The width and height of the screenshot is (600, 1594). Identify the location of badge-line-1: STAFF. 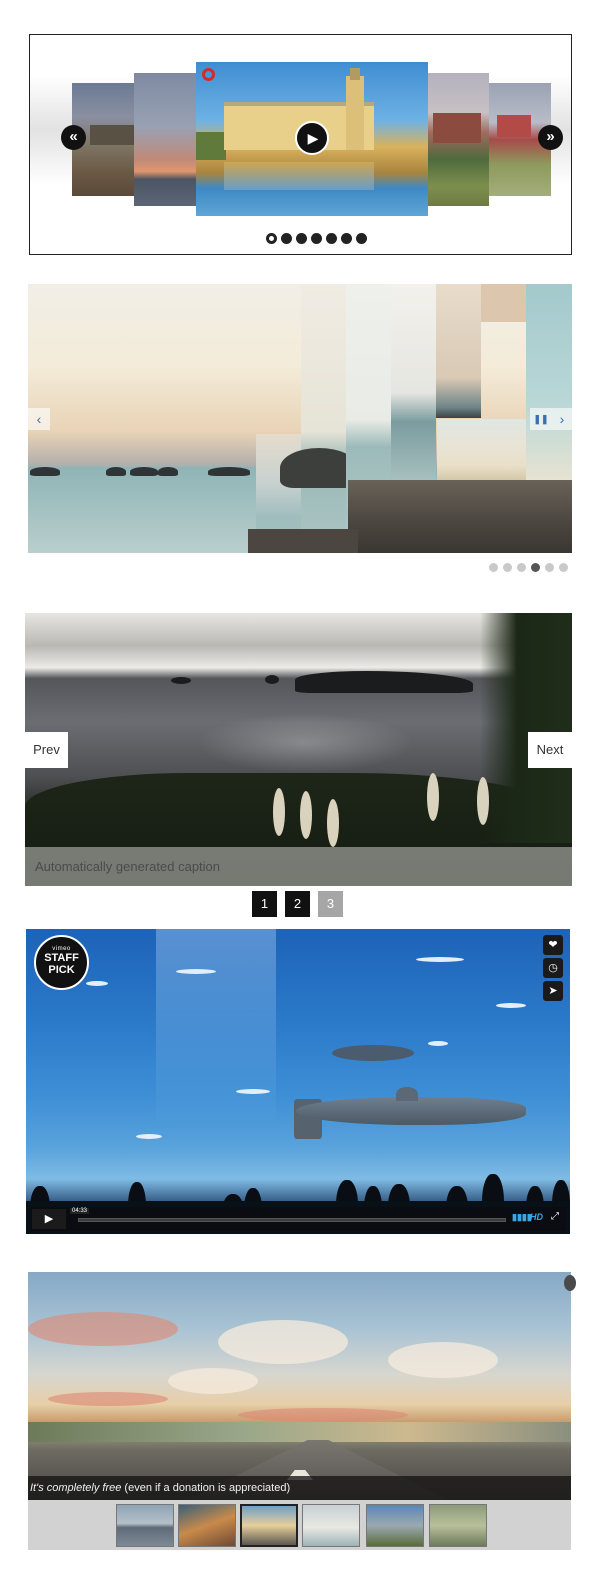
(61, 958).